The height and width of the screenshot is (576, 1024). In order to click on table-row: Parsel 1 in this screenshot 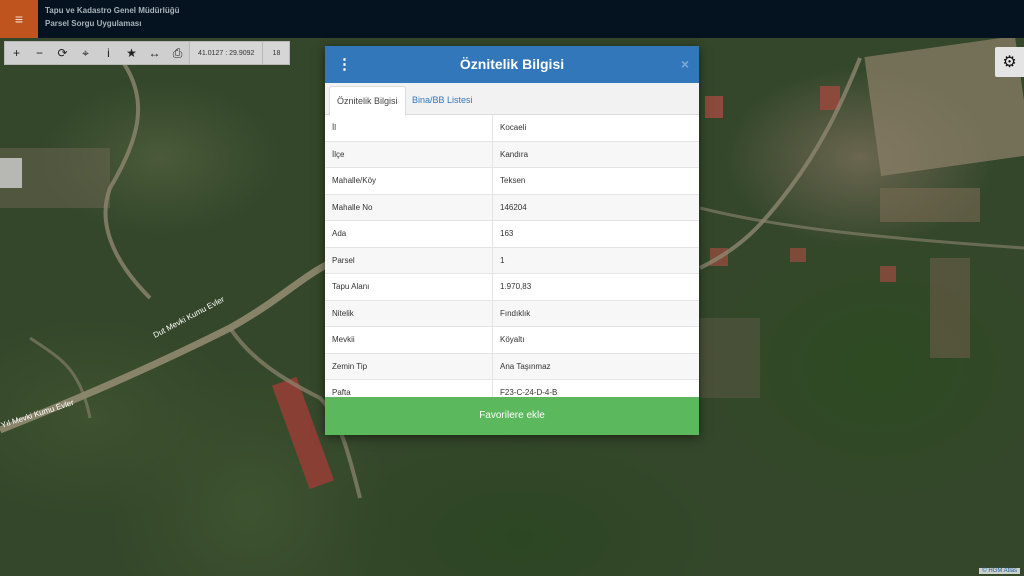, I will do `click(512, 260)`.